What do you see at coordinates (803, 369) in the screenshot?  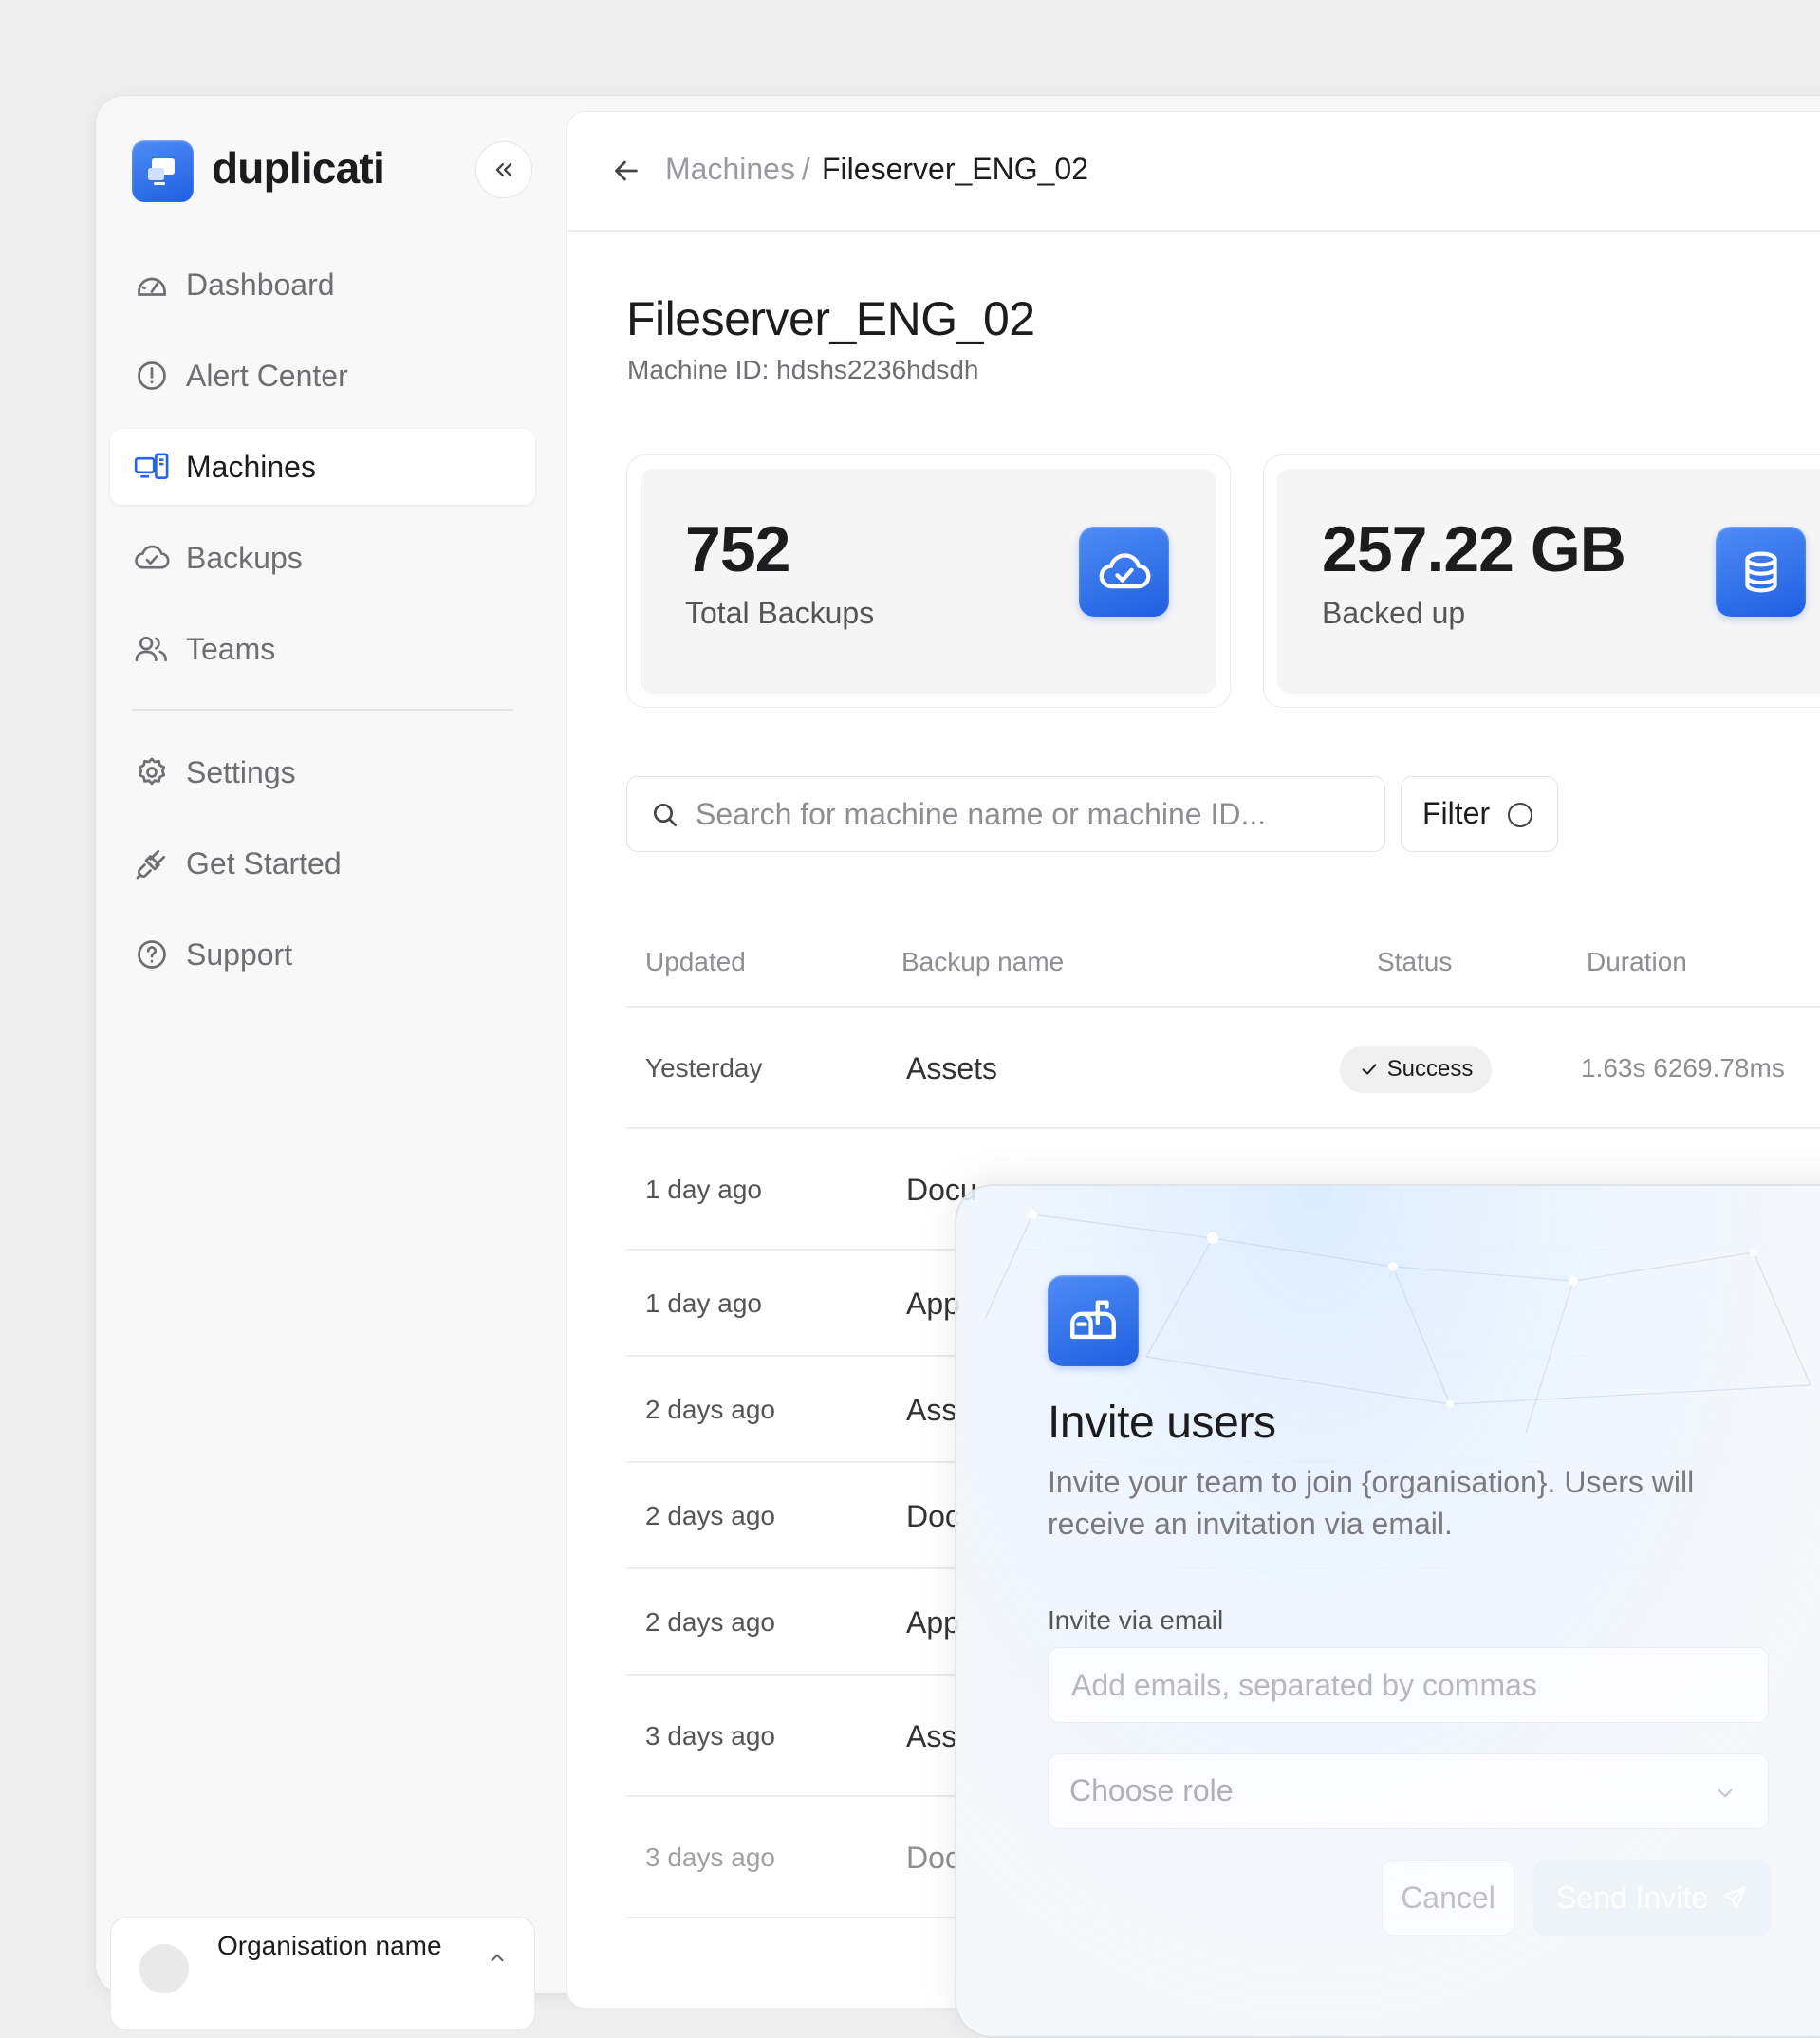 I see `machine-id: Machine ID: hdshs2236hdsdh` at bounding box center [803, 369].